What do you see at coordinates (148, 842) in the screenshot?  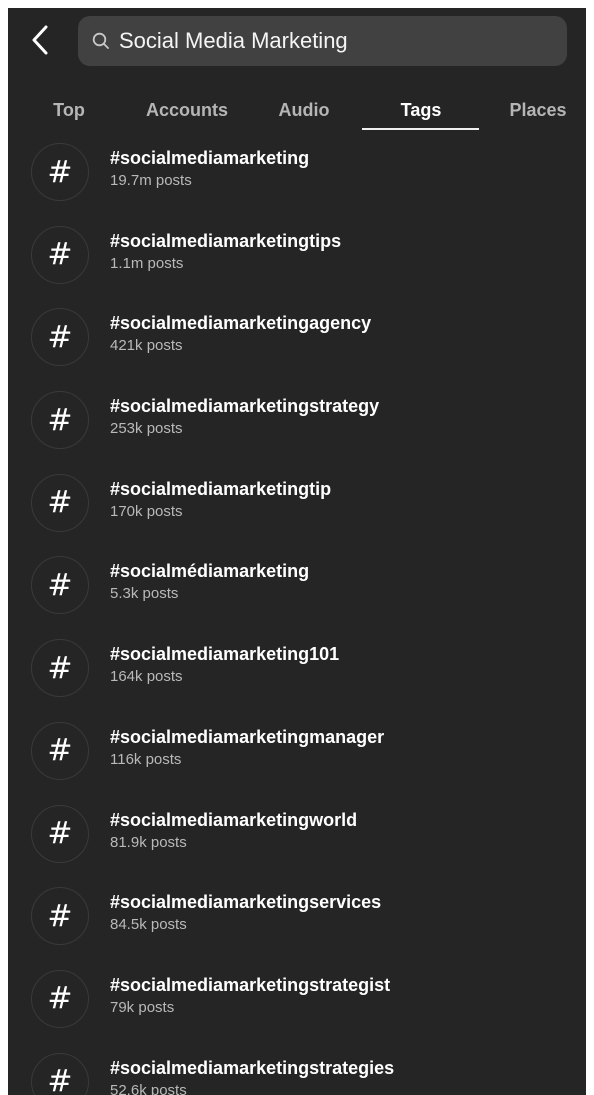 I see `post-count: 81.9k posts` at bounding box center [148, 842].